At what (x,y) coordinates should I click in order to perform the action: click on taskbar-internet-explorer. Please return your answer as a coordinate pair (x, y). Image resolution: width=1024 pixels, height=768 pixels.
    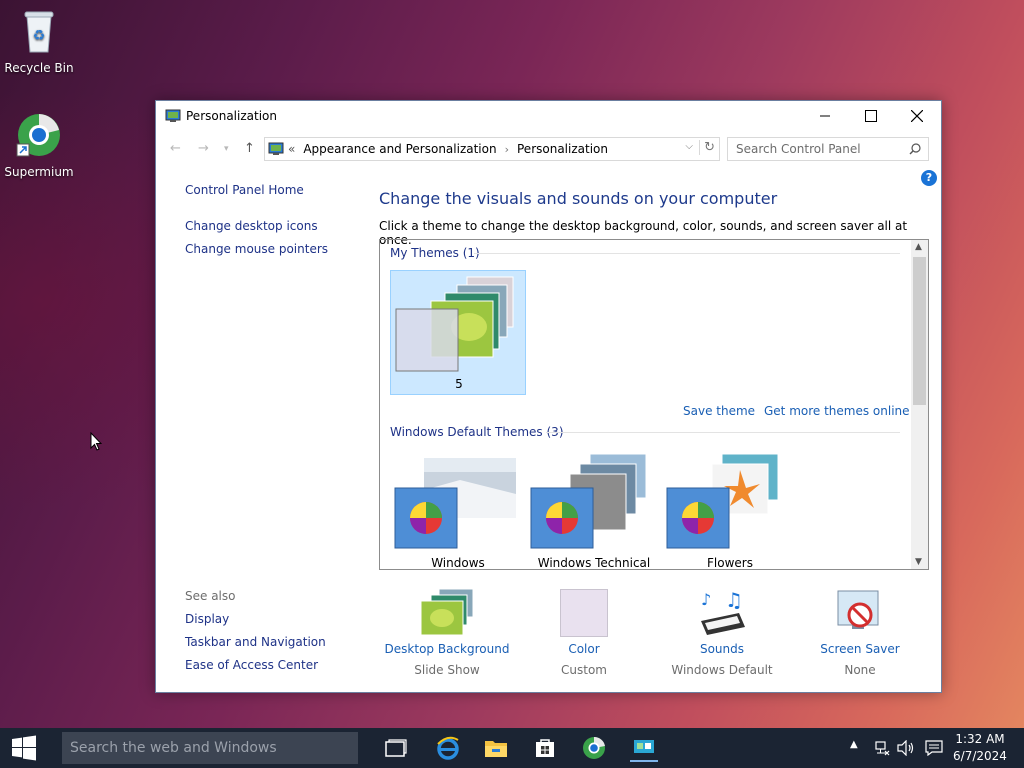
    Looking at the image, I should click on (448, 748).